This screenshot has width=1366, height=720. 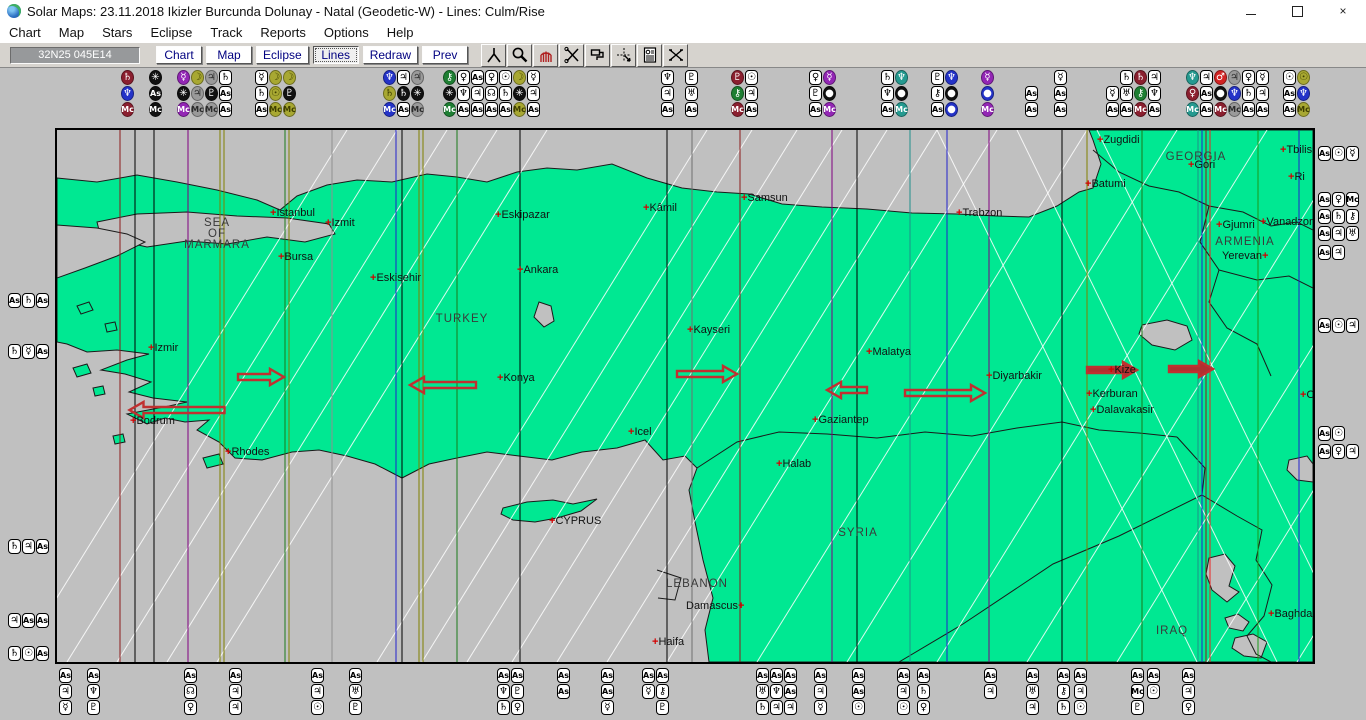 What do you see at coordinates (117, 32) in the screenshot?
I see `menu-item-stars: Stars` at bounding box center [117, 32].